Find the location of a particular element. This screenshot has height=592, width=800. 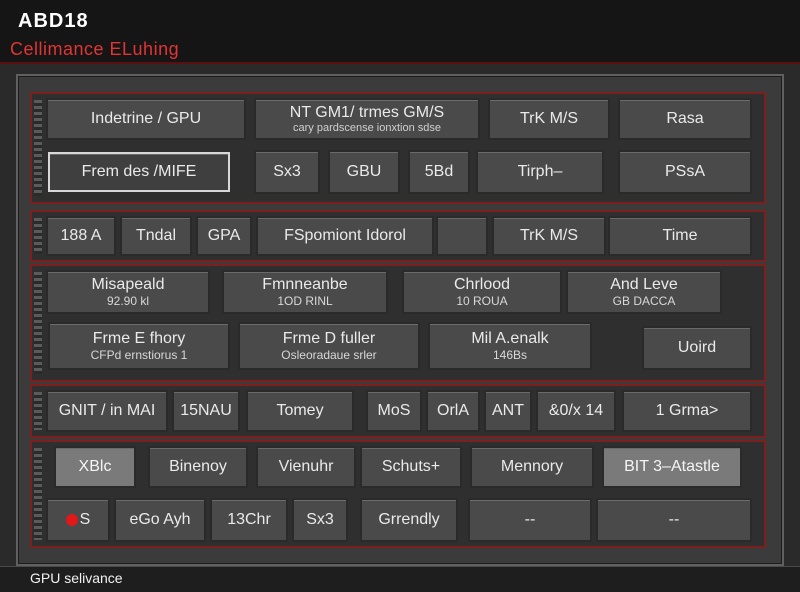

status-text: GPU selivance is located at coordinates (76, 578).